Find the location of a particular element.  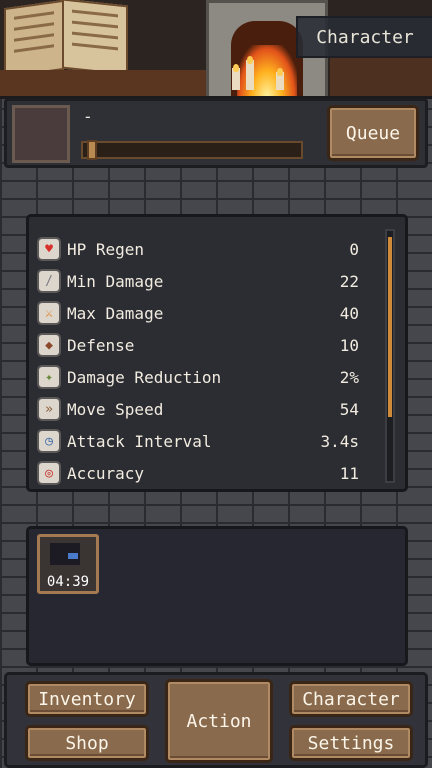

stat-value: 54 is located at coordinates (349, 409).